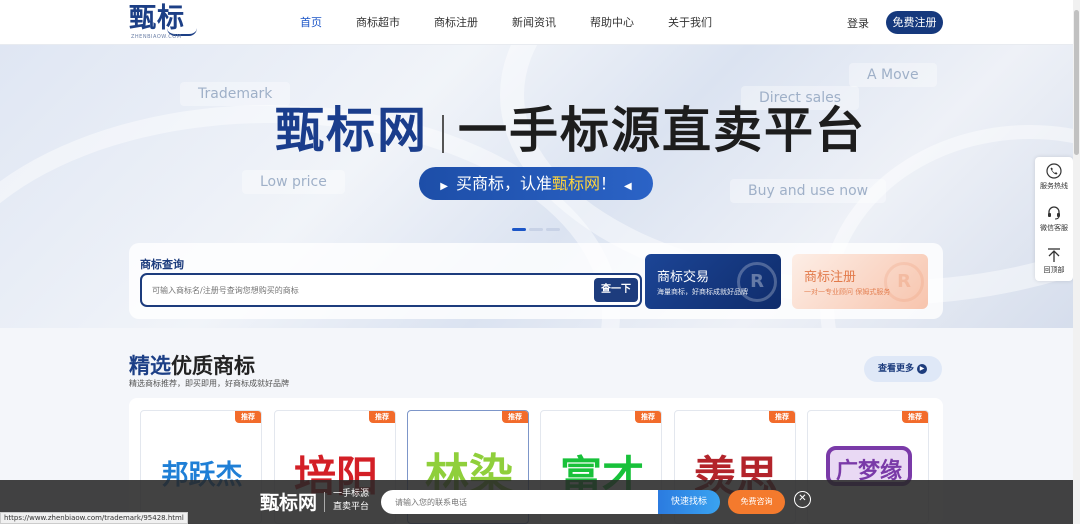 The image size is (1080, 524). I want to click on search-label: 商标查询, so click(162, 264).